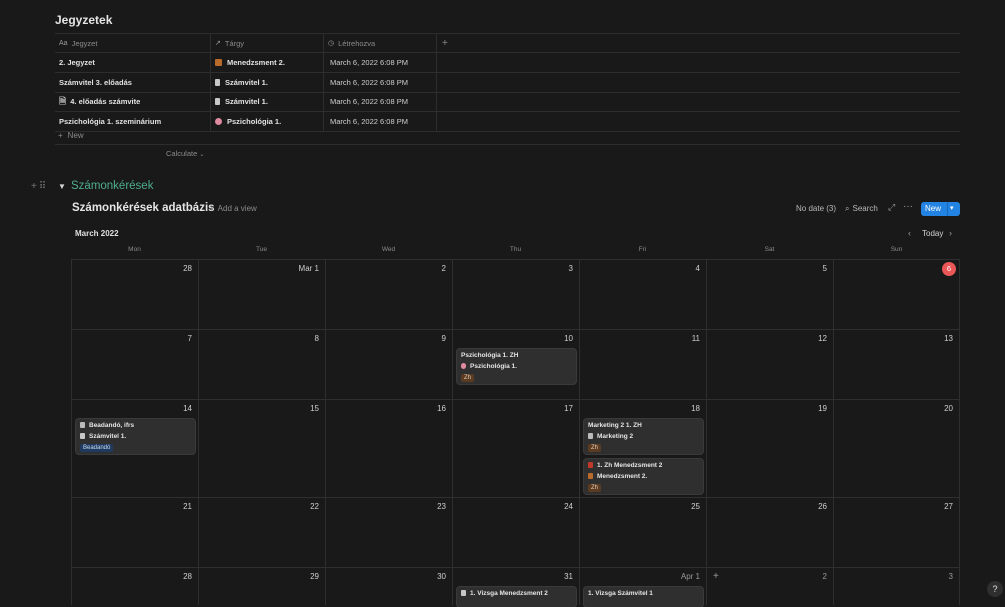  I want to click on table-header: Aa Jegyzet ↗ Tárgy ◷ Létrehozva +, so click(507, 43).